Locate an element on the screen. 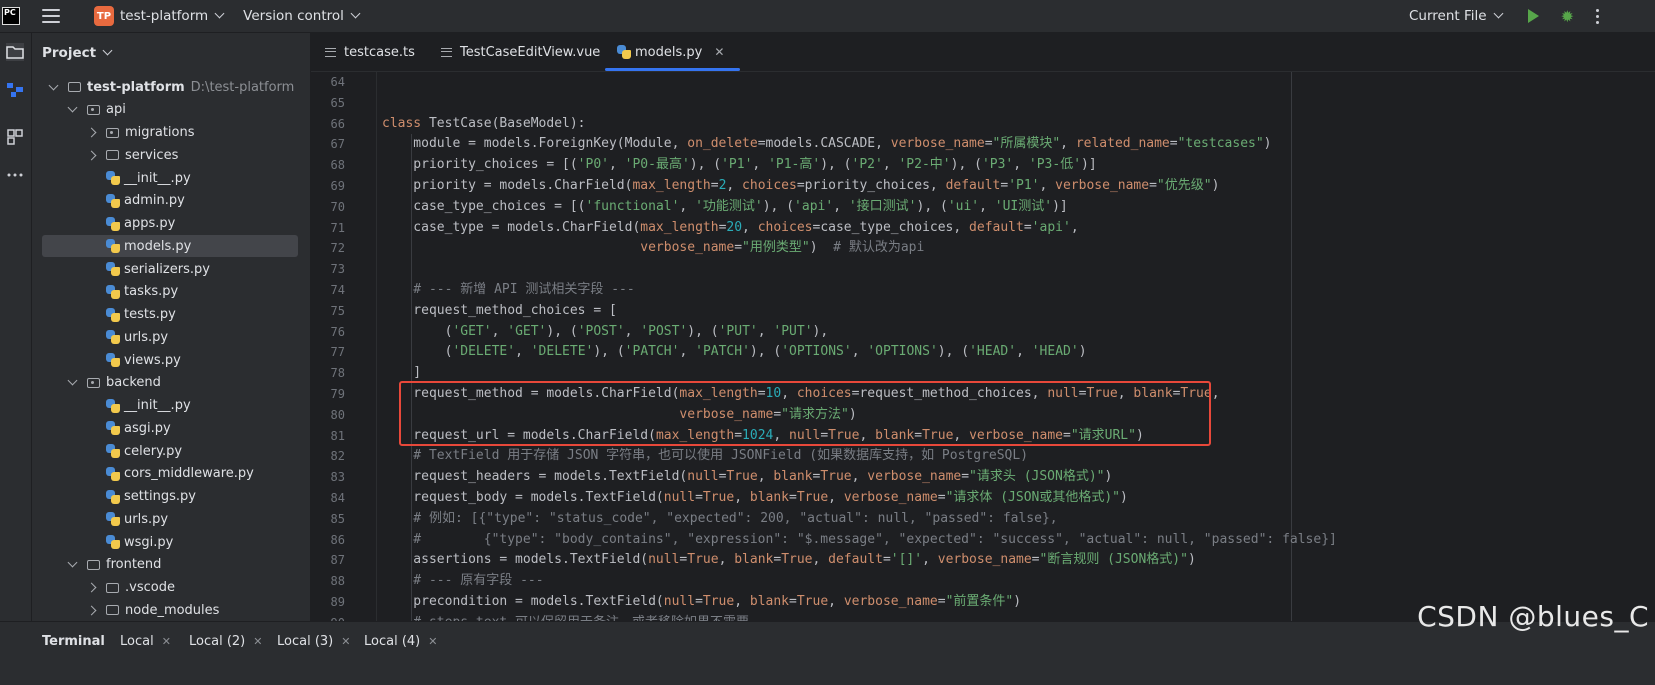  tab-terminal-local-3: Local (3) ✕ is located at coordinates (313, 641).